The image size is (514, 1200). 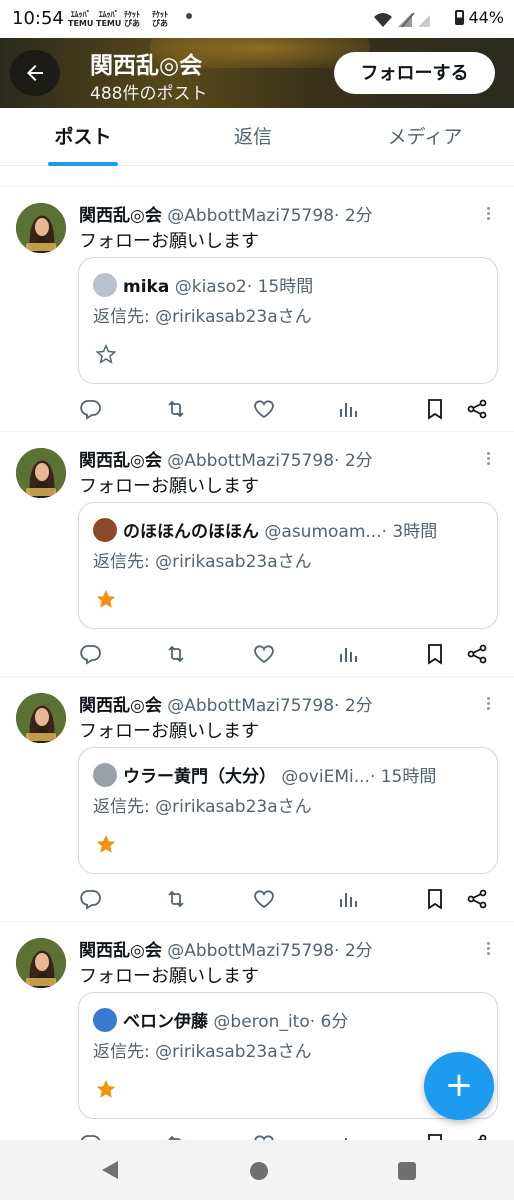 I want to click on status-time: 10:54, so click(x=38, y=18).